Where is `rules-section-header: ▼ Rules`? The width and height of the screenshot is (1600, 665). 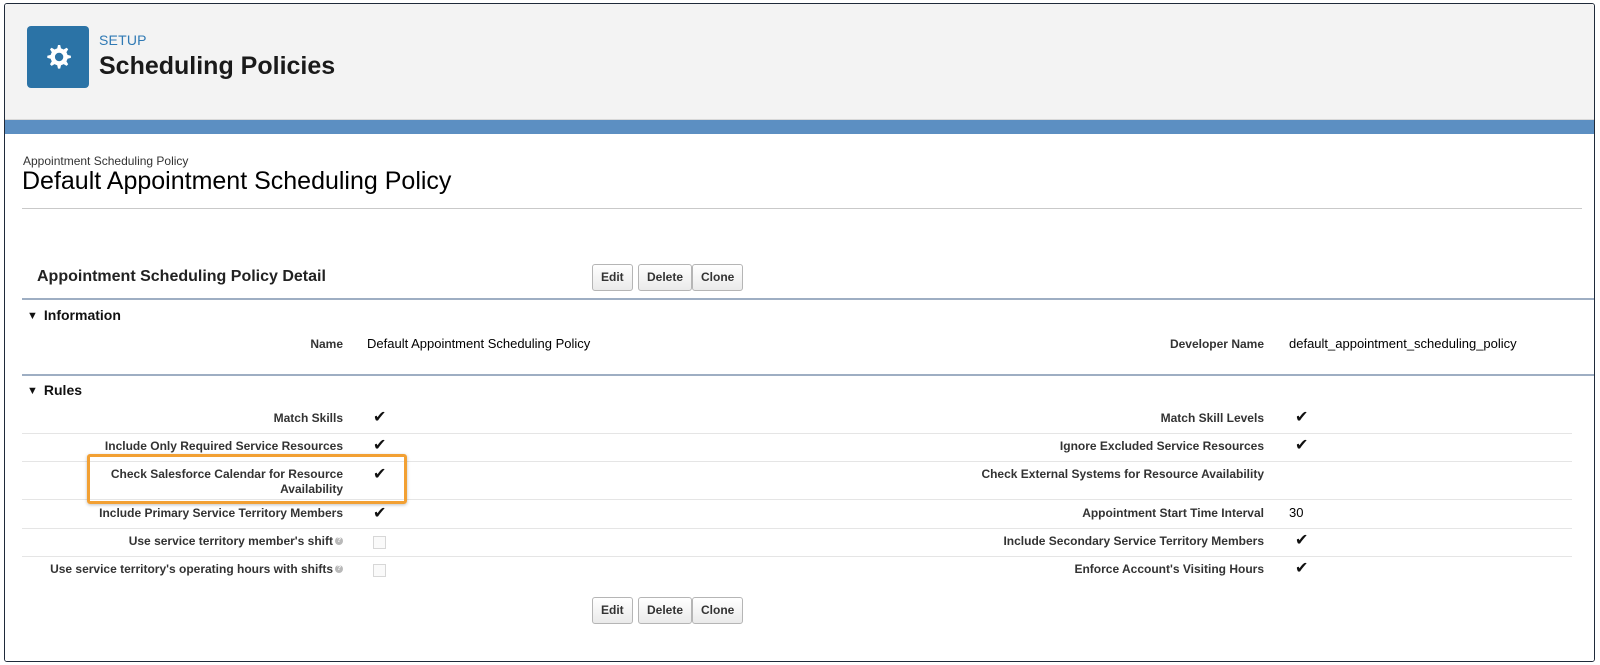
rules-section-header: ▼ Rules is located at coordinates (54, 390).